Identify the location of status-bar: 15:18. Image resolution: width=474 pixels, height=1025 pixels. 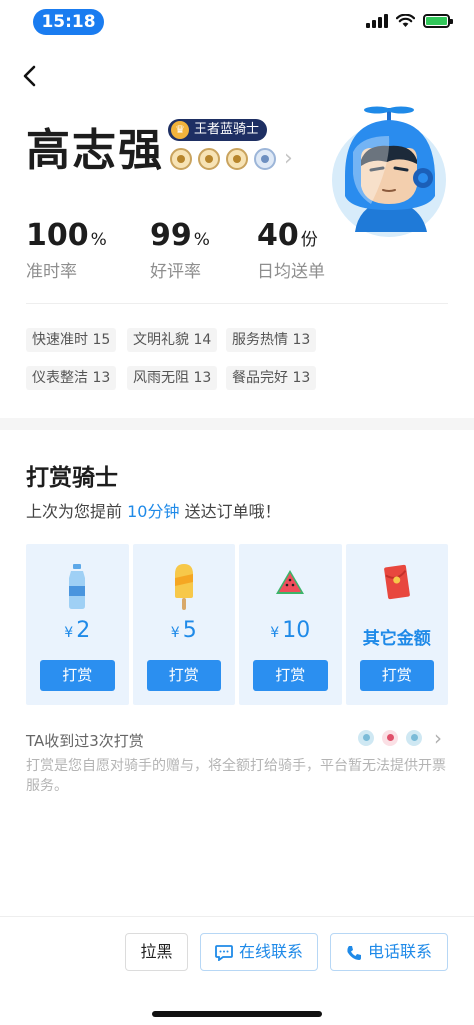
(237, 23).